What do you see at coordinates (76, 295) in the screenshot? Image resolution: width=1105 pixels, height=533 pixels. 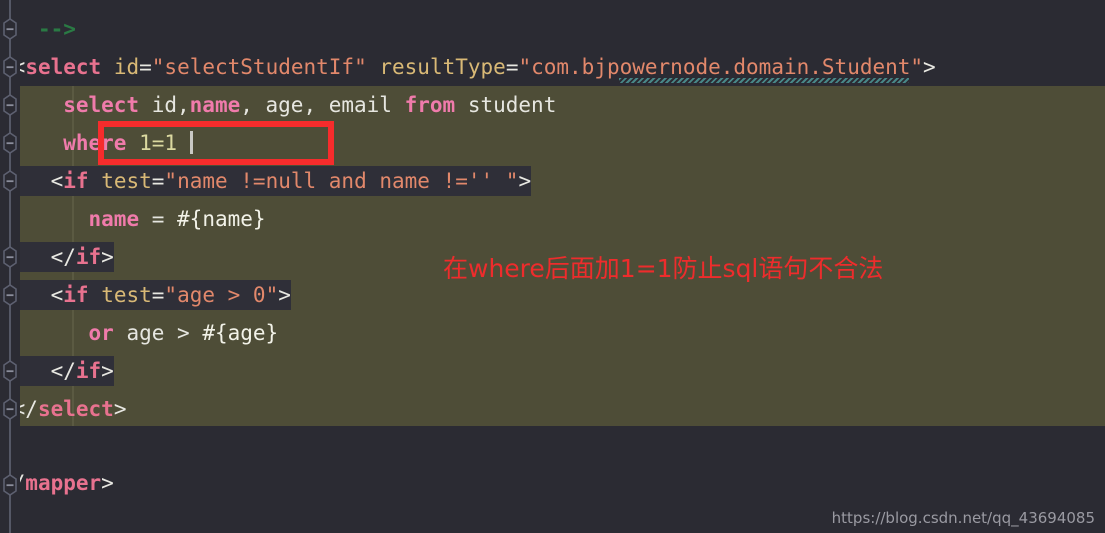 I see `line-if-age-open-token-2: if` at bounding box center [76, 295].